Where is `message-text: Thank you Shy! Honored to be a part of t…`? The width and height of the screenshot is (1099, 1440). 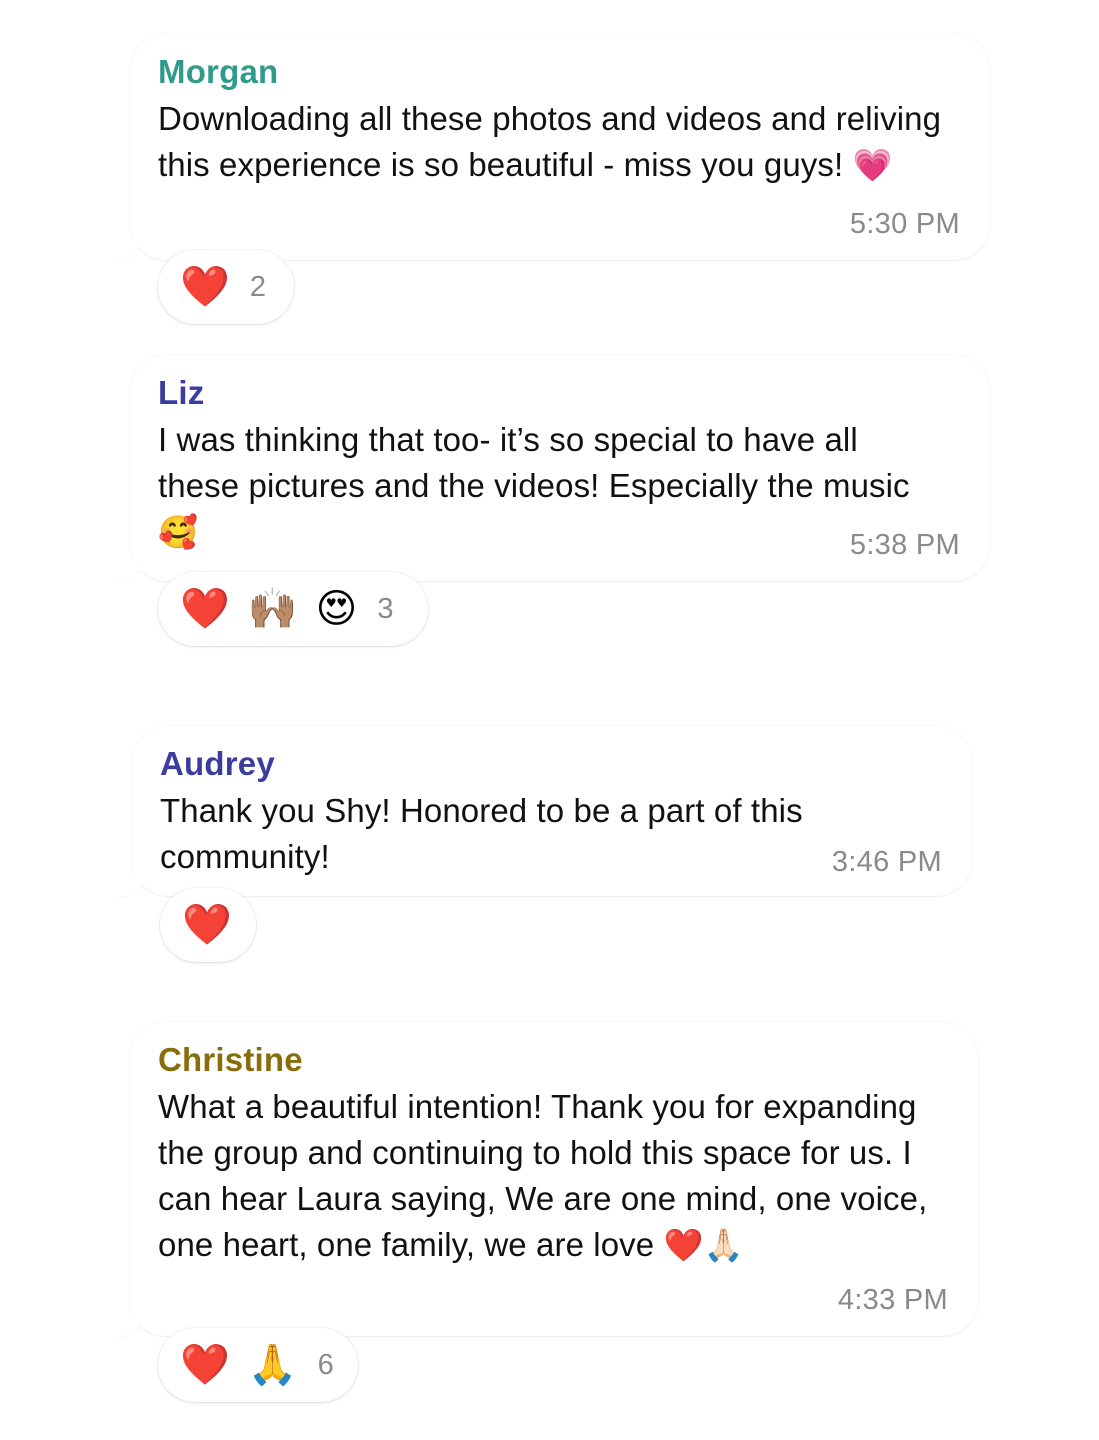
message-text: Thank you Shy! Honored to be a part of t… is located at coordinates (481, 833).